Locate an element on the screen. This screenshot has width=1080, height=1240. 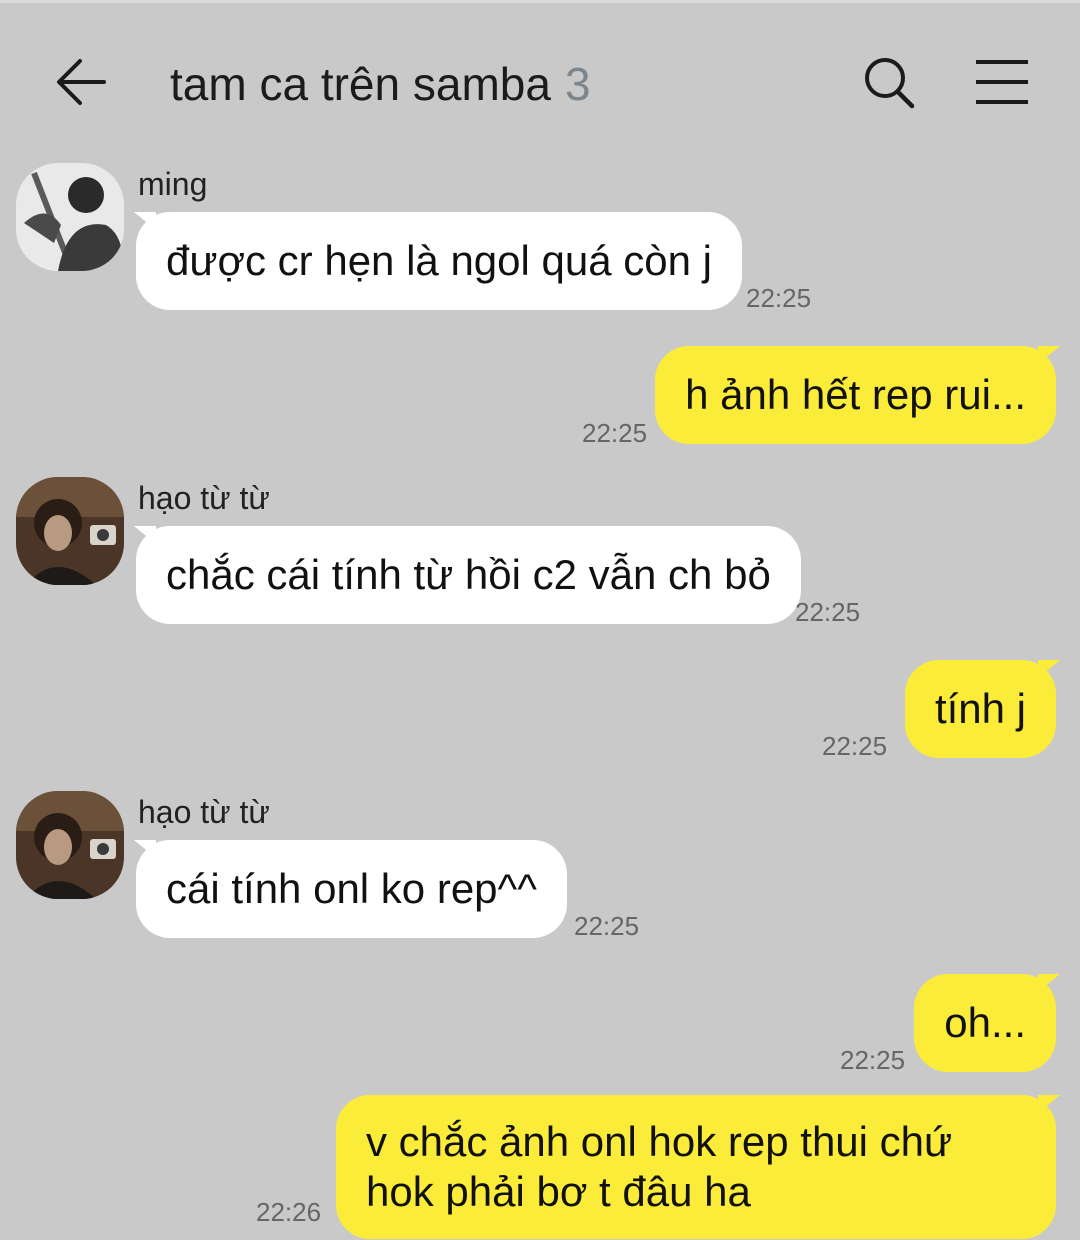
search-button is located at coordinates (890, 84).